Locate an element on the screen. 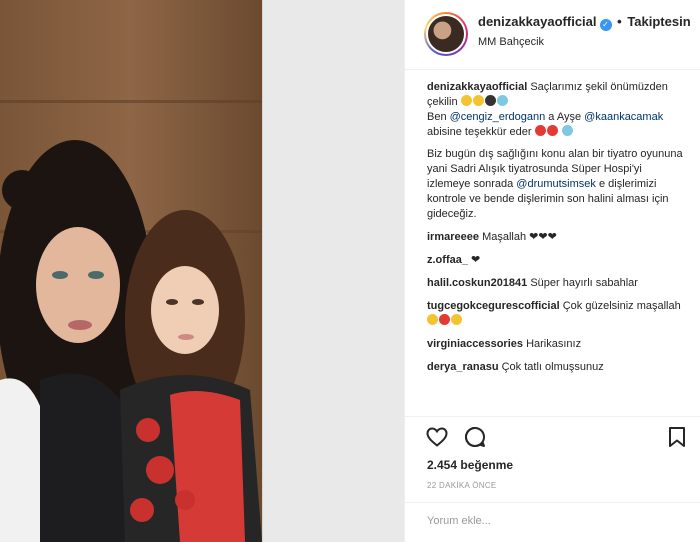 Image resolution: width=700 pixels, height=542 pixels. caption-text: a Ayşe is located at coordinates (565, 117).